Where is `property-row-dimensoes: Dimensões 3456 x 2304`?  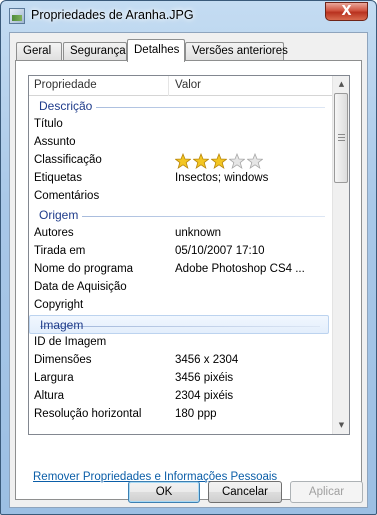
property-row-dimensoes: Dimensões 3456 x 2304 is located at coordinates (181, 361).